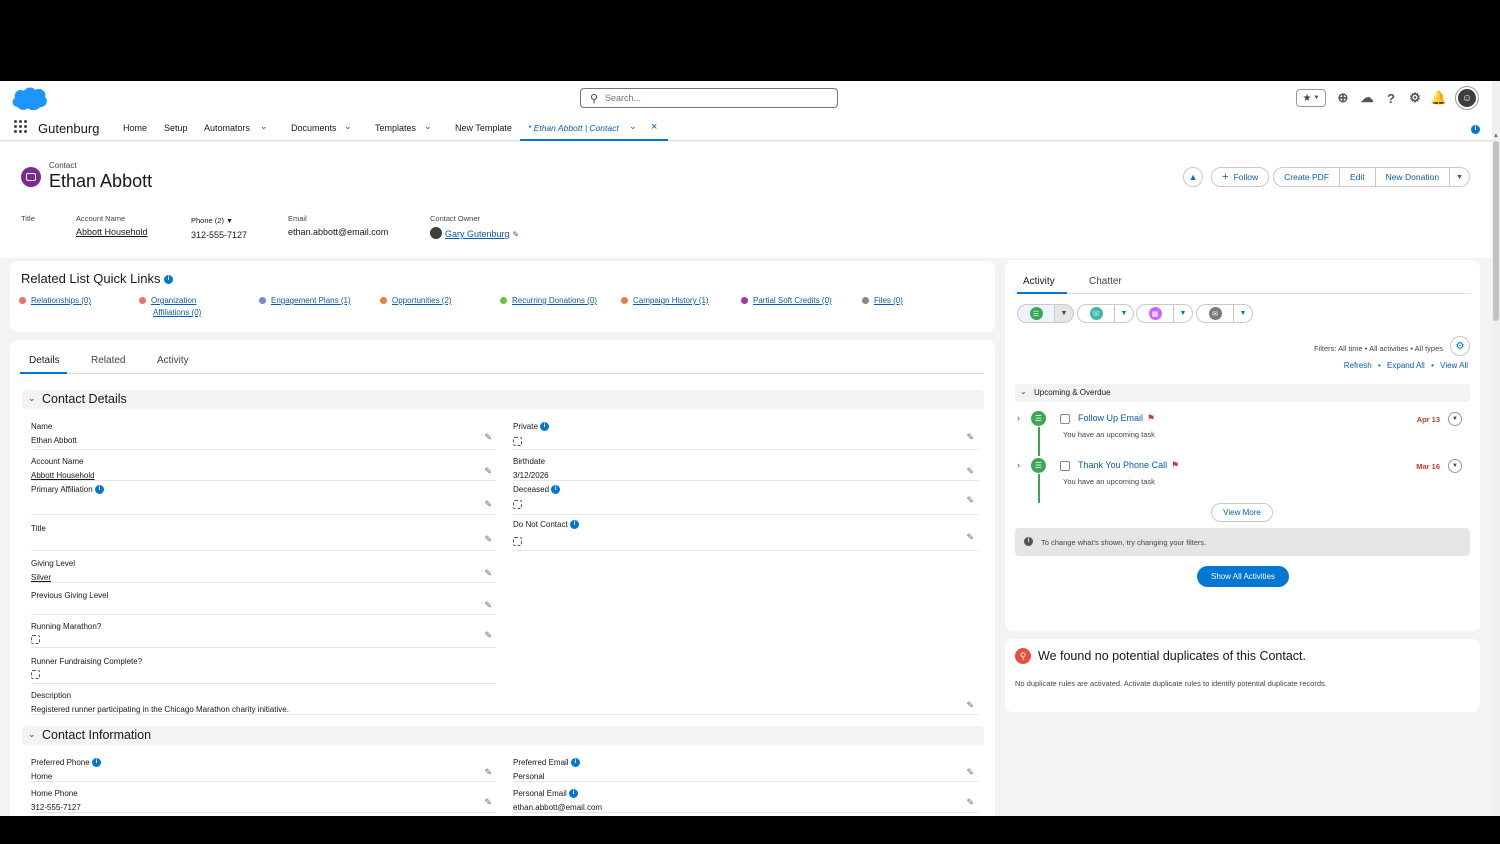  I want to click on section-contact-details: ⌄ Contact Details, so click(503, 399).